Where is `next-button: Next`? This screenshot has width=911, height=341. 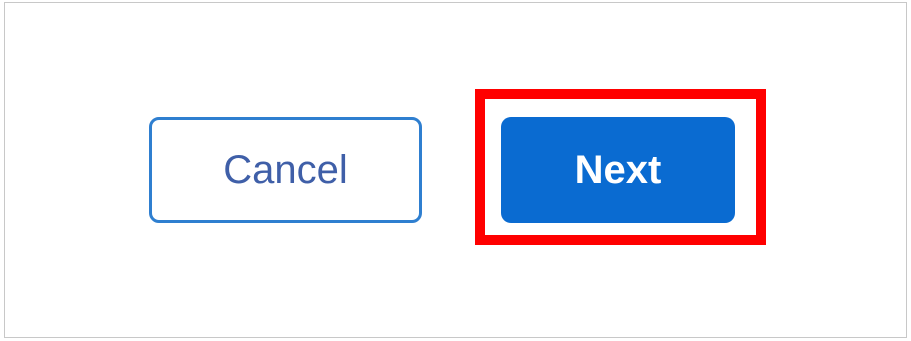
next-button: Next is located at coordinates (618, 170).